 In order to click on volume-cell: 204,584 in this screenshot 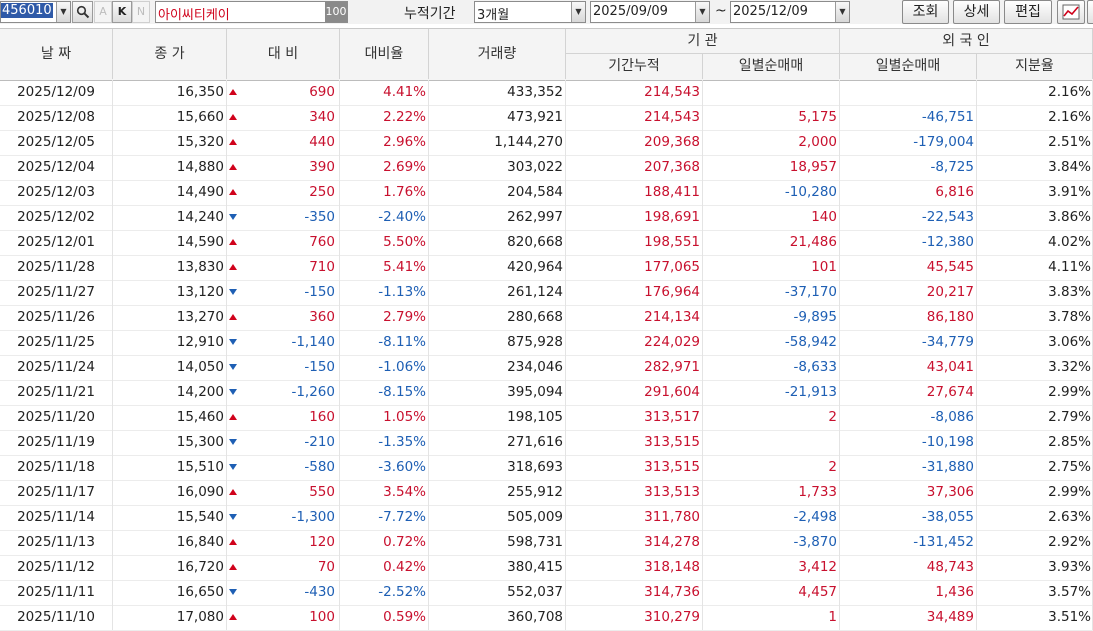, I will do `click(497, 192)`.